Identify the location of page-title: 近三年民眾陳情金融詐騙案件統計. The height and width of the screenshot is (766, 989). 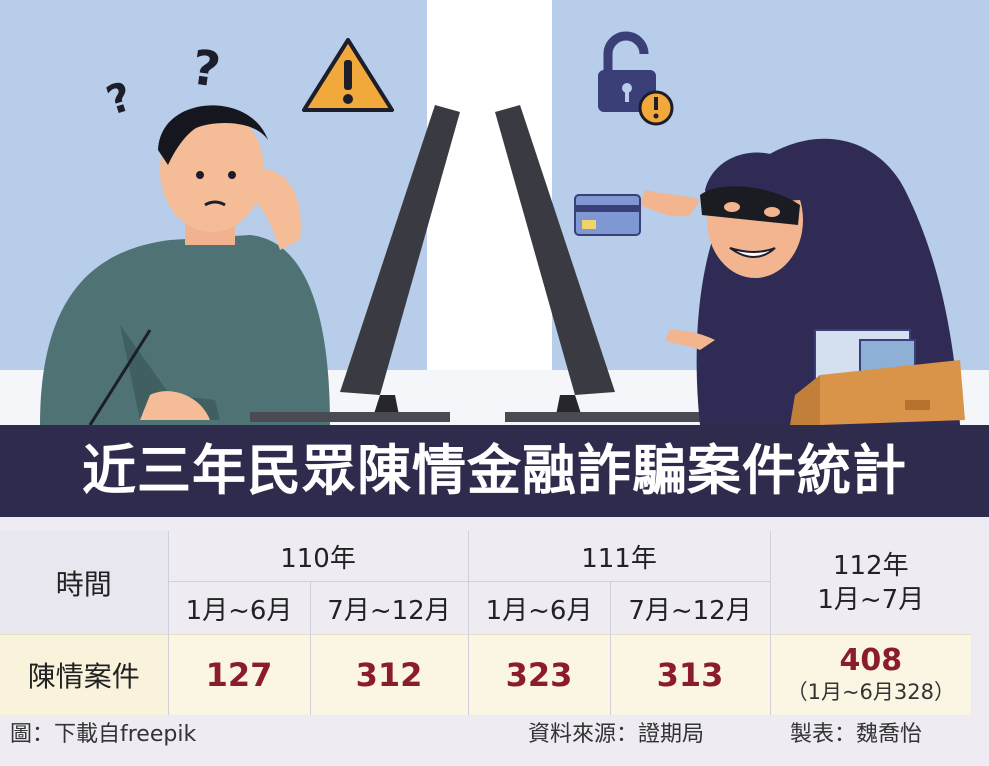
(494, 470).